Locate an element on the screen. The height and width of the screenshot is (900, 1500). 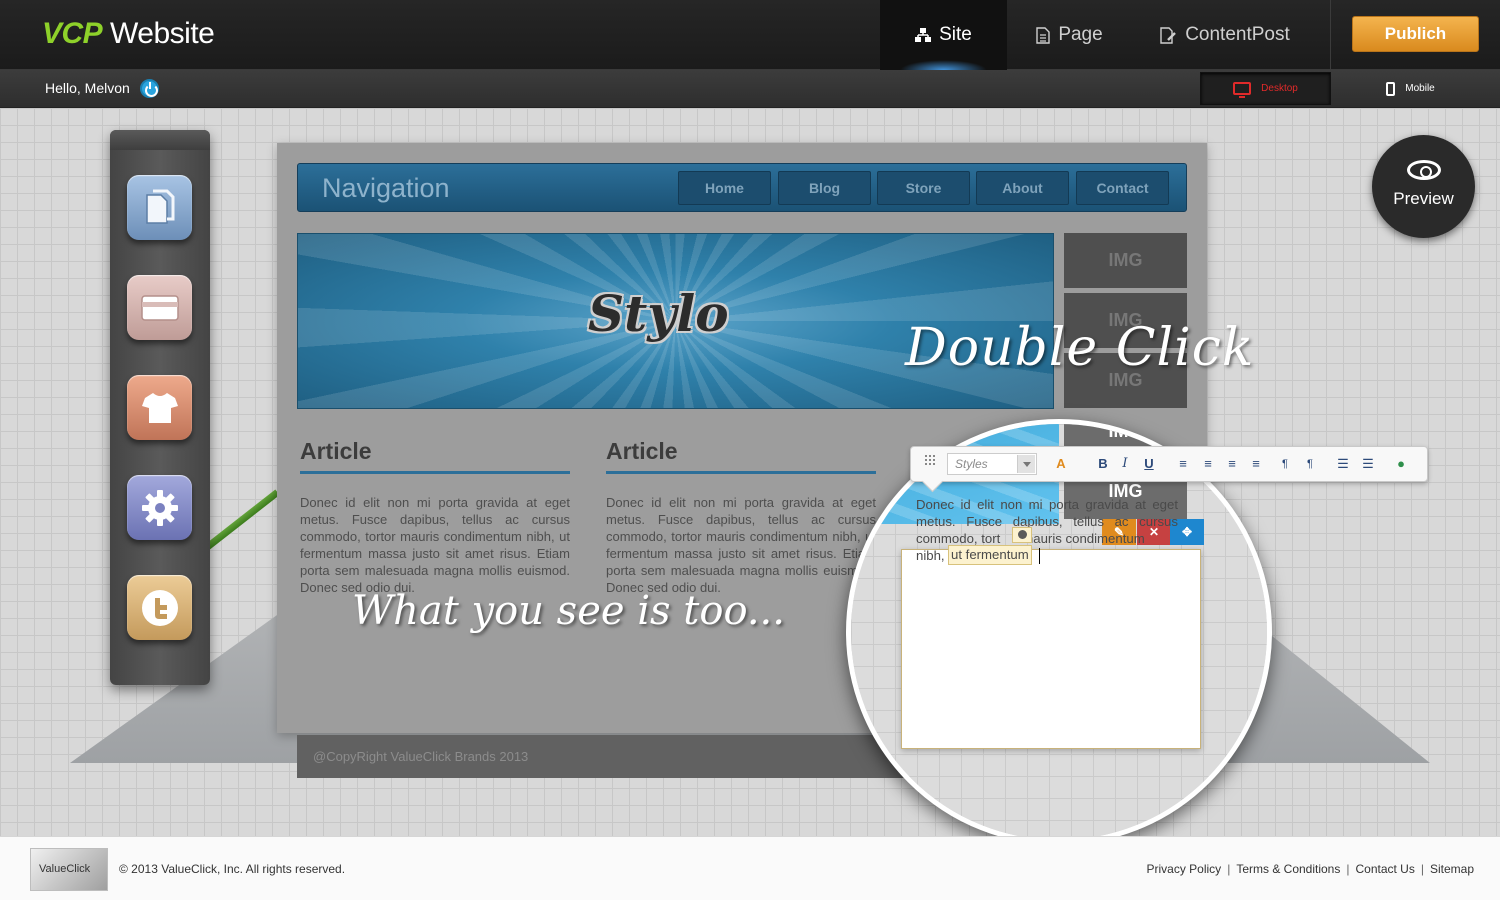
pages-icon is located at coordinates (159, 206).